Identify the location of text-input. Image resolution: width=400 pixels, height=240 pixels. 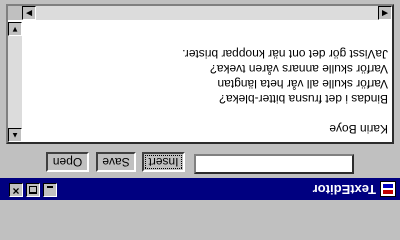
(274, 164).